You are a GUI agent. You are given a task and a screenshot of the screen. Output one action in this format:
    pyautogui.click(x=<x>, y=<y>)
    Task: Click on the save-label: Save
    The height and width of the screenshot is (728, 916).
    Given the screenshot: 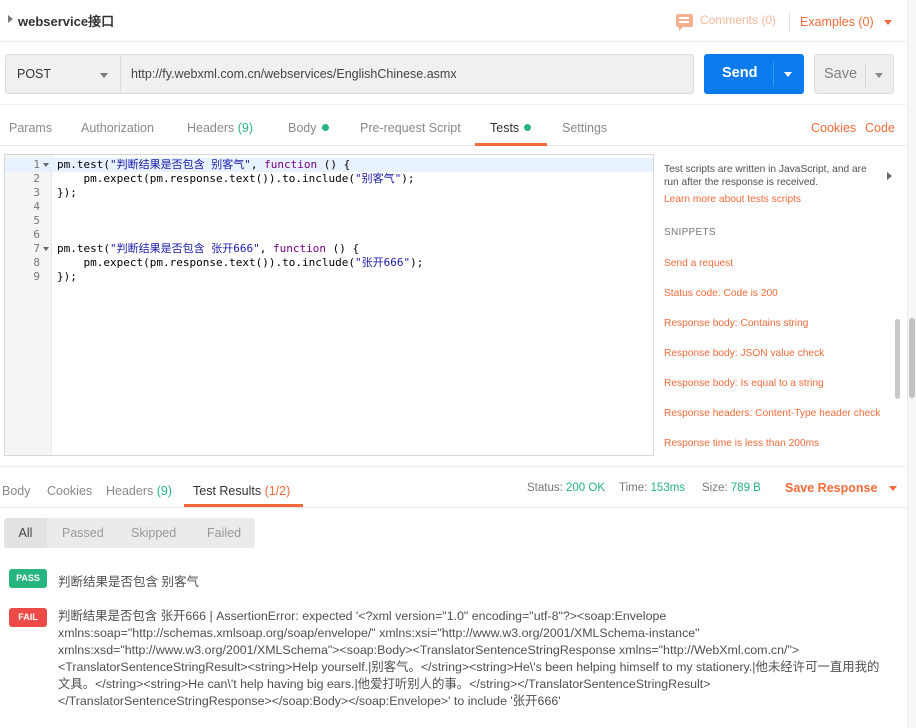 What is the action you would take?
    pyautogui.click(x=841, y=74)
    